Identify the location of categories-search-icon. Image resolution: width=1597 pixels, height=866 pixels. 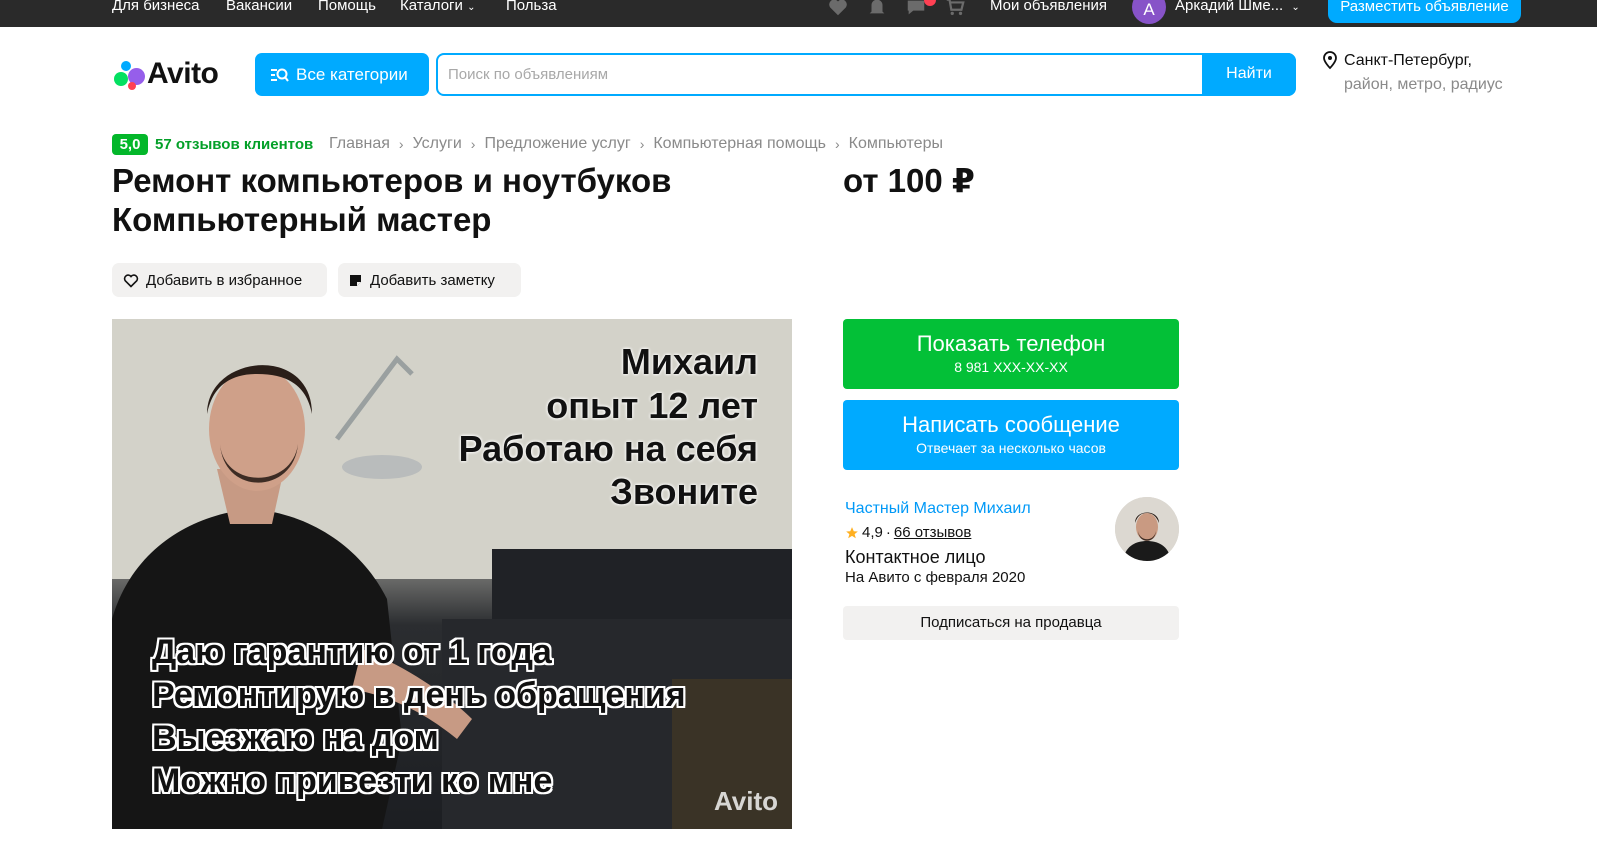
(280, 75).